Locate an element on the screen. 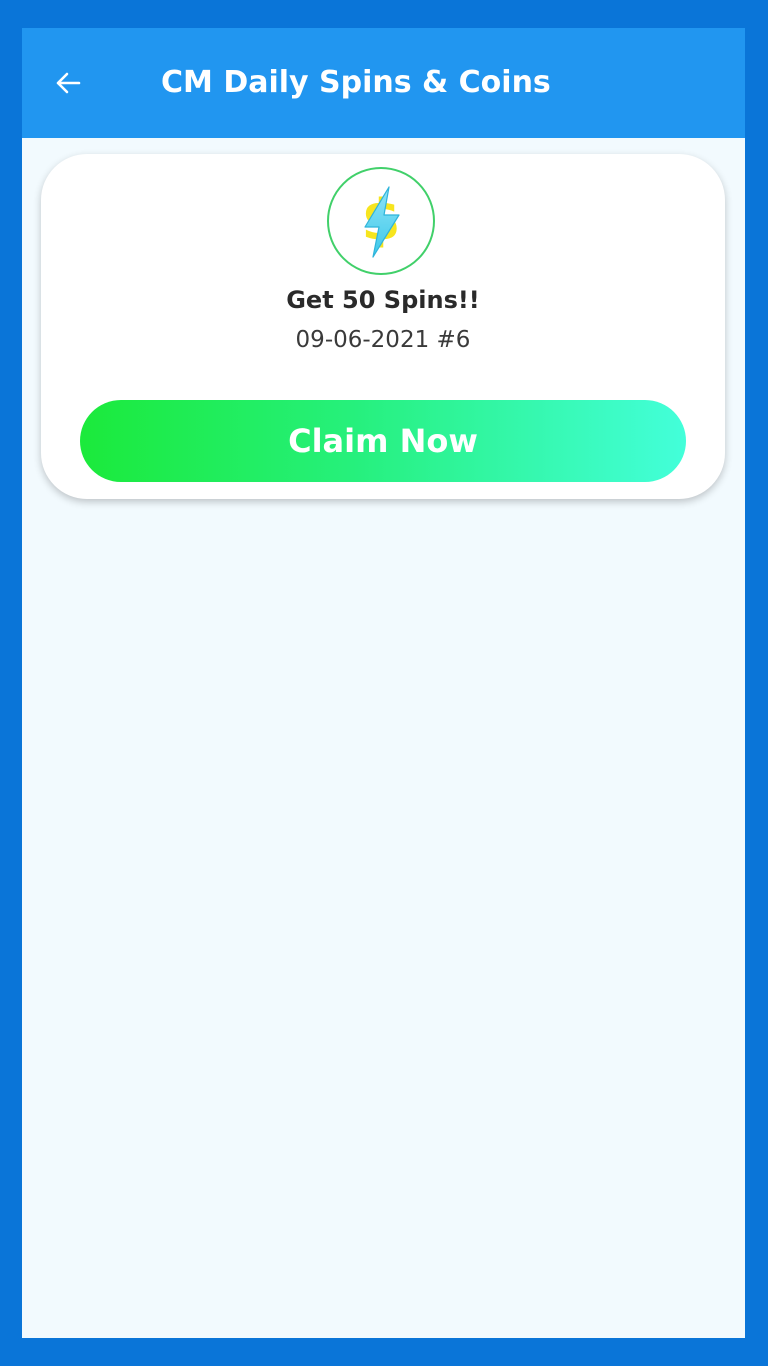  arrow-left-icon is located at coordinates (68, 83).